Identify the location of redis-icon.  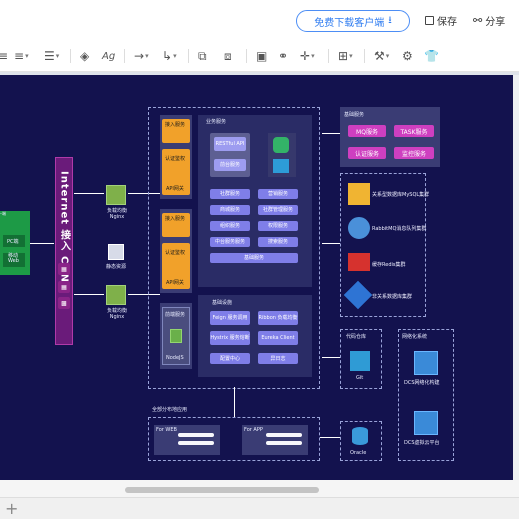
(359, 262).